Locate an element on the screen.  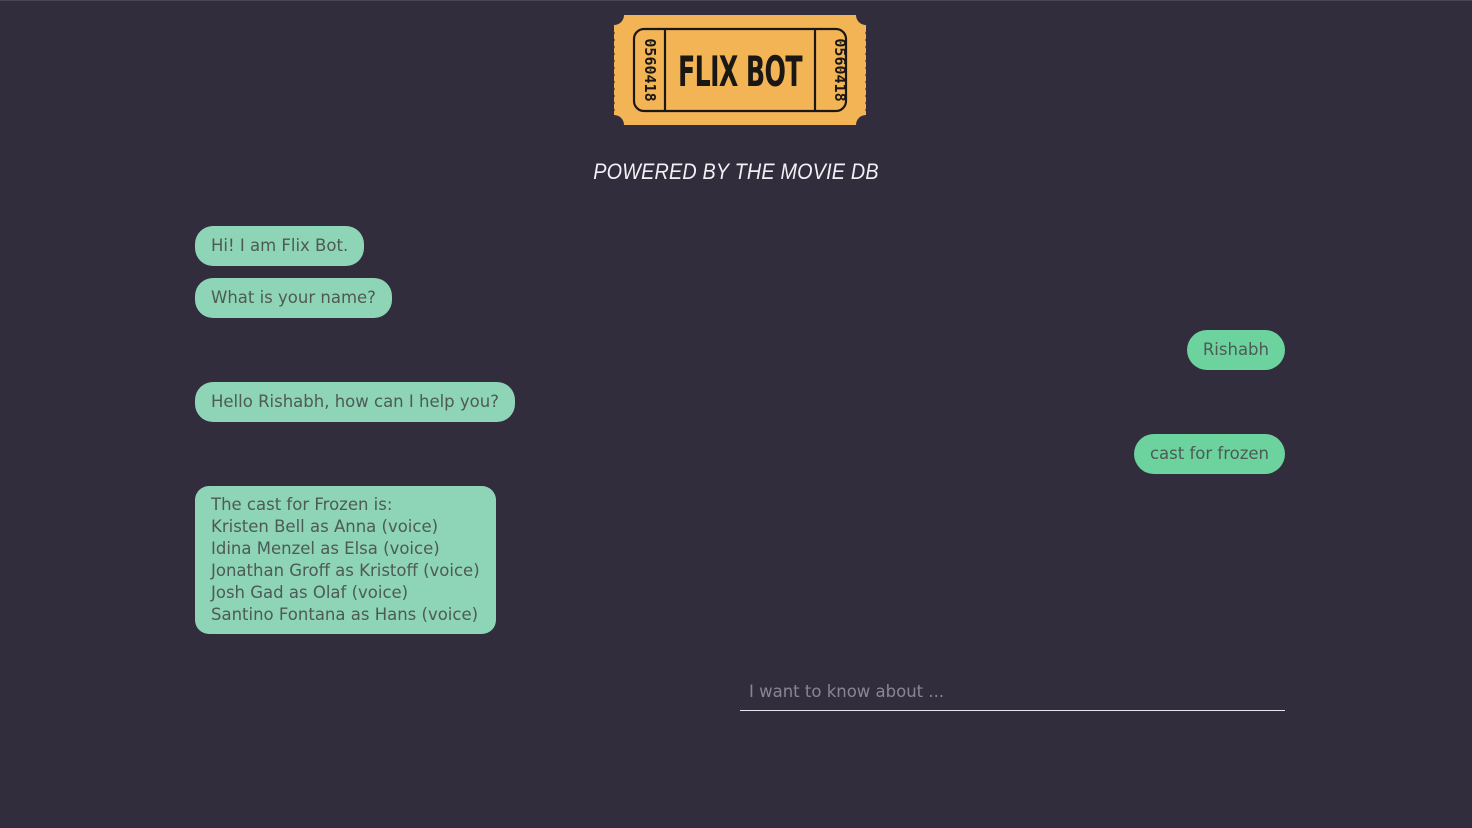
cast-heading: The cast for Frozen is: is located at coordinates (302, 504).